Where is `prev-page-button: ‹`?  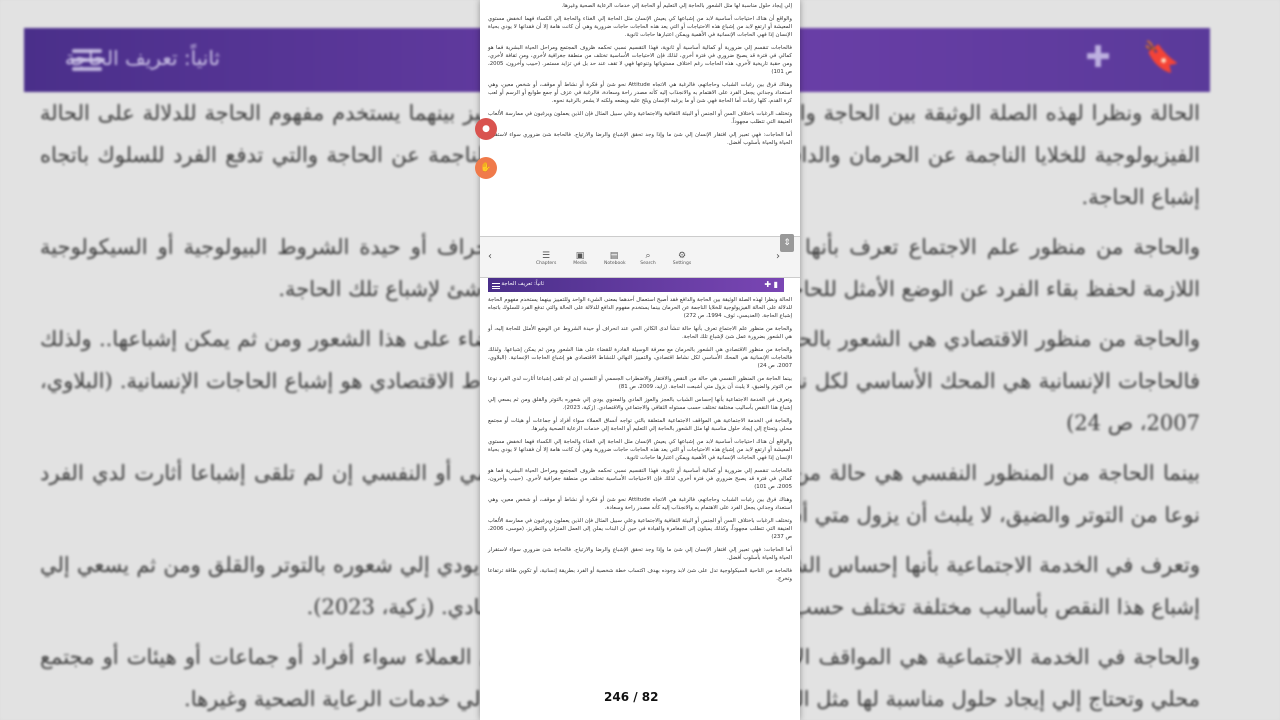
prev-page-button: ‹ is located at coordinates (490, 256).